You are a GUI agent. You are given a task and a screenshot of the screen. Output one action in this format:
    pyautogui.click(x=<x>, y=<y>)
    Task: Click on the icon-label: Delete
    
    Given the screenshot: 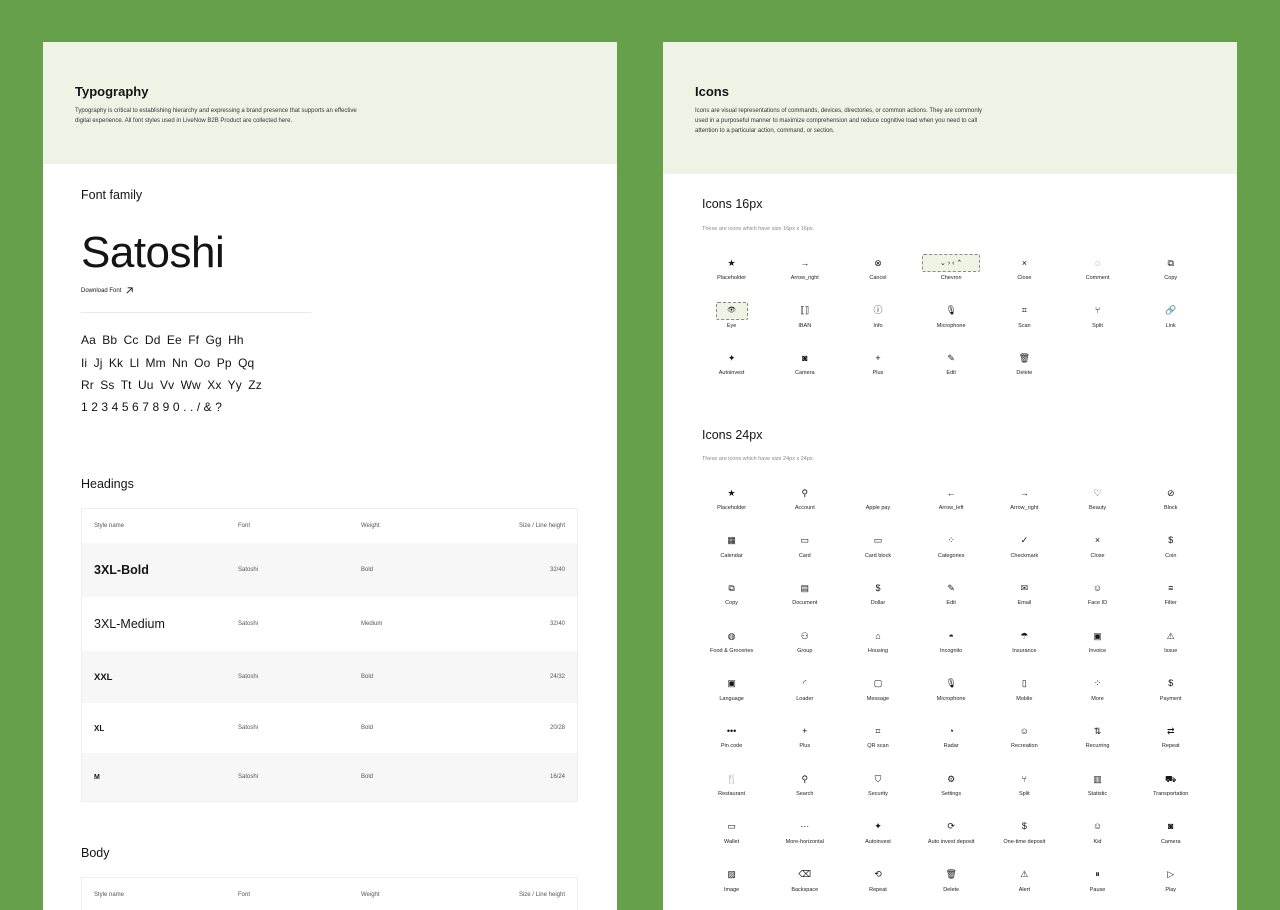 What is the action you would take?
    pyautogui.click(x=951, y=889)
    